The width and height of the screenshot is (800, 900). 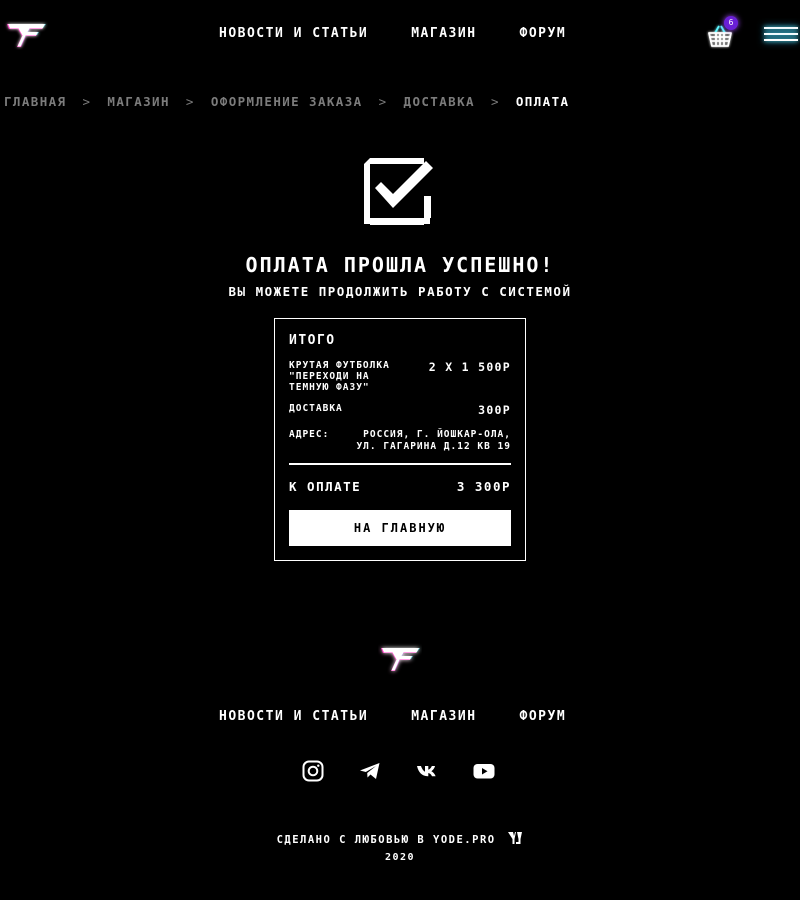 I want to click on breadcrumb-home: Главная, so click(x=35, y=101).